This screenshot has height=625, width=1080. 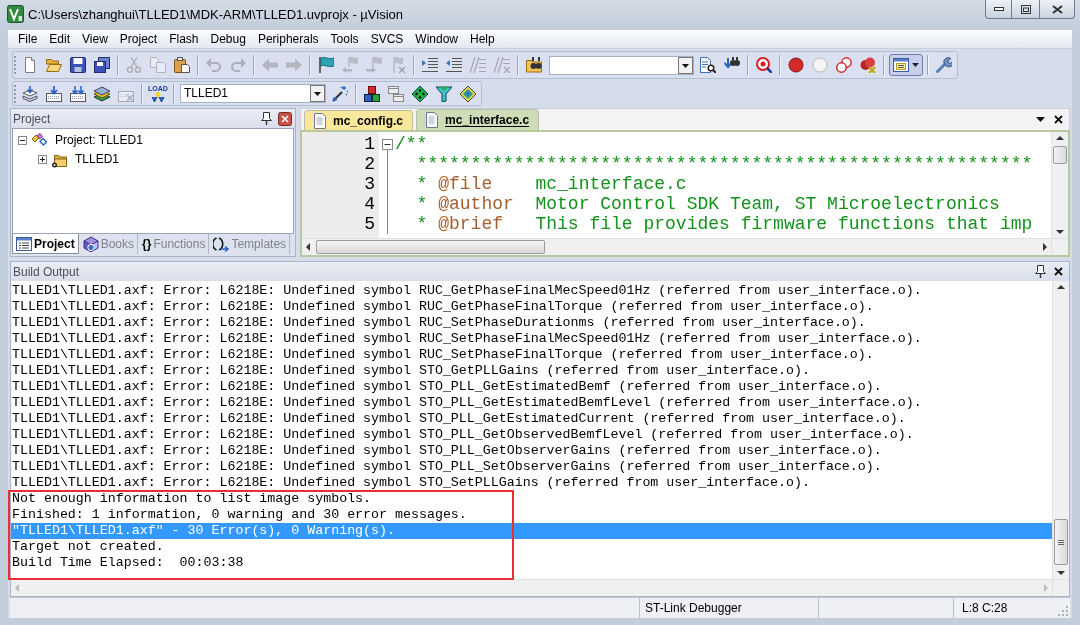 What do you see at coordinates (95, 39) in the screenshot?
I see `menu-item: View` at bounding box center [95, 39].